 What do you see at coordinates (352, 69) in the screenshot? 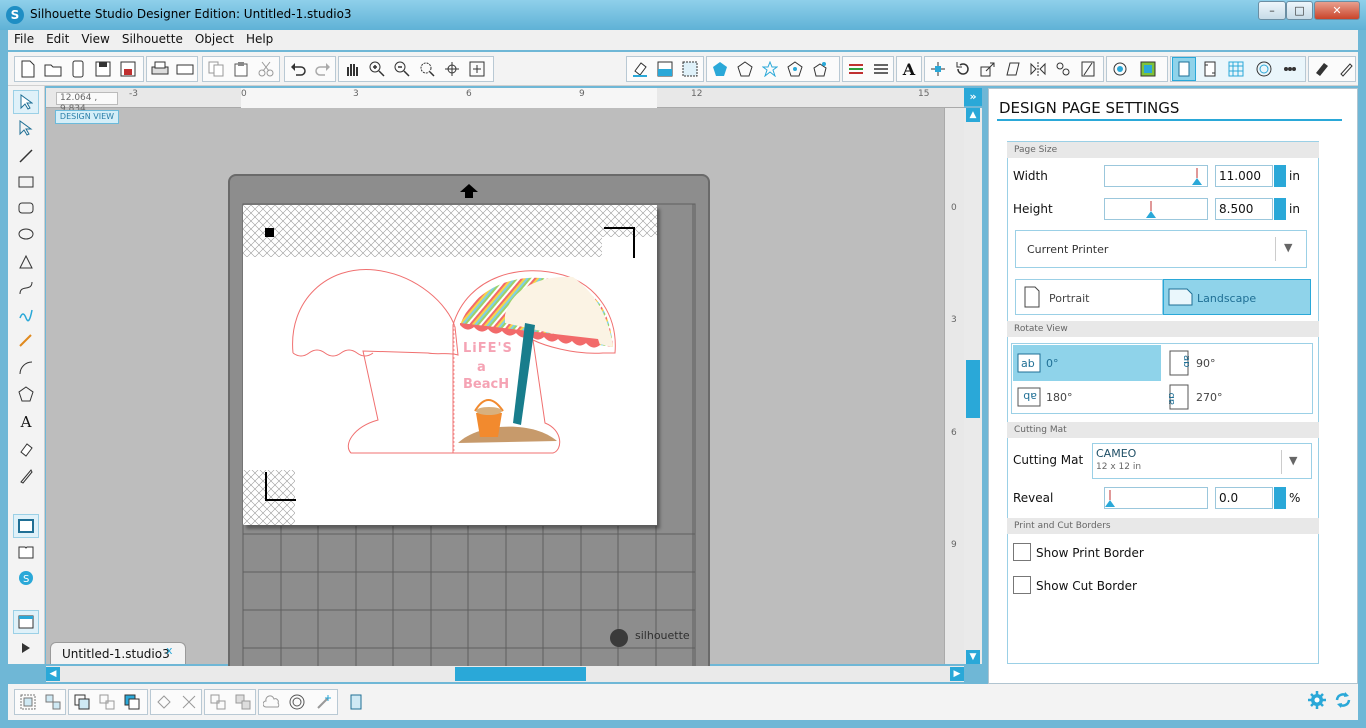
I see `pan-hand-icon` at bounding box center [352, 69].